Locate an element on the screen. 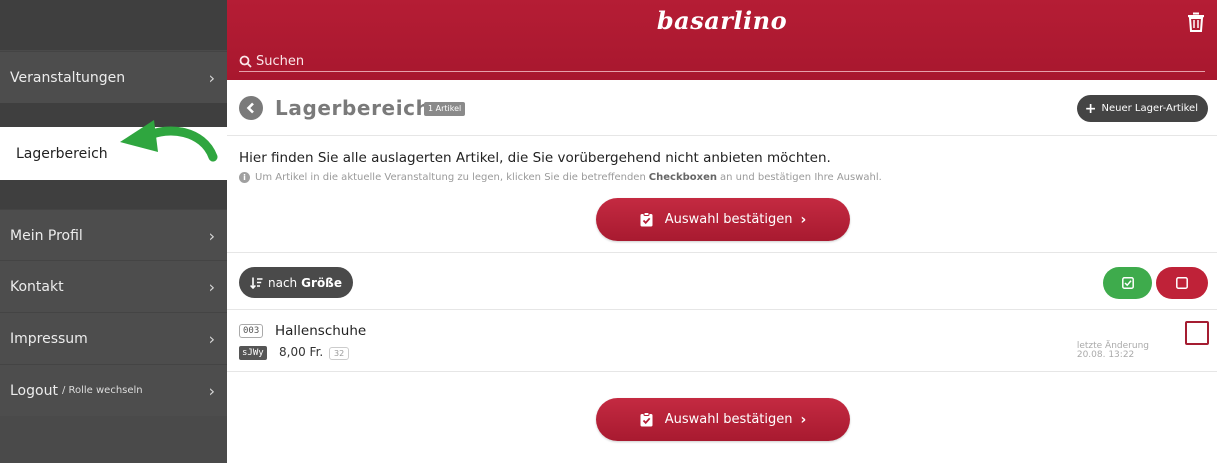 This screenshot has height=463, width=1217. chevron-left-icon is located at coordinates (250, 108).